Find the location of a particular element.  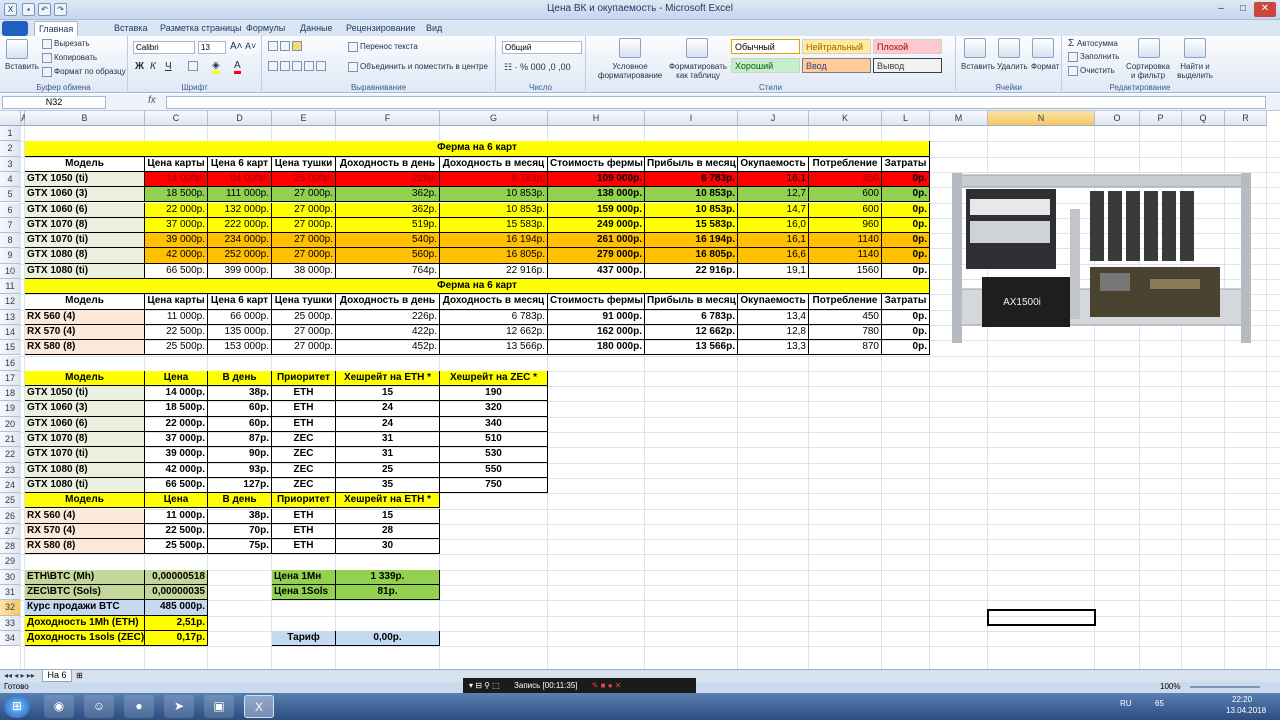

wrap-text-button: Перенос текста is located at coordinates (383, 47).